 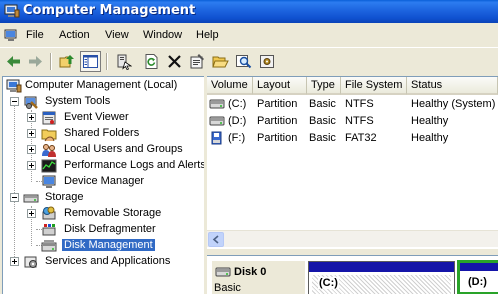 What do you see at coordinates (151, 61) in the screenshot?
I see `refresh-button` at bounding box center [151, 61].